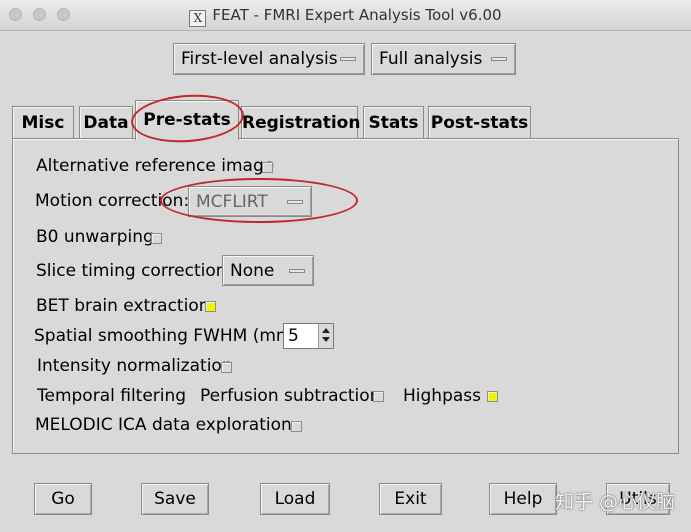  Describe the element at coordinates (156, 238) in the screenshot. I see `b0-unwarping-checkbox` at that location.